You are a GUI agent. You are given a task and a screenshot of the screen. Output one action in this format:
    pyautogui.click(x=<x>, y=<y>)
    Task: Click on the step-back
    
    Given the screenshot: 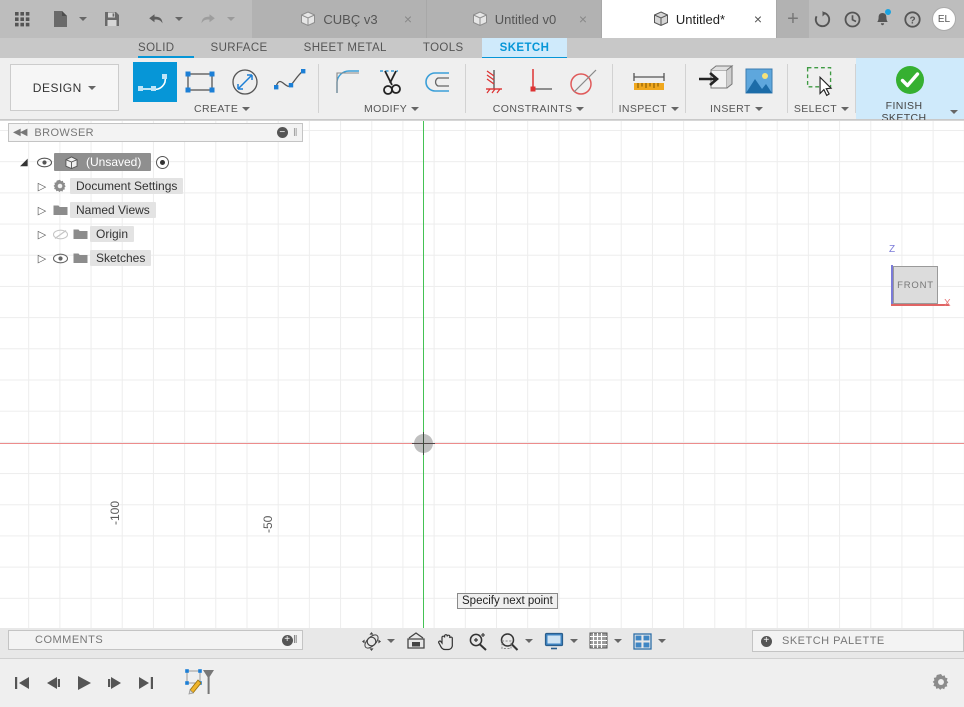 What is the action you would take?
    pyautogui.click(x=53, y=683)
    